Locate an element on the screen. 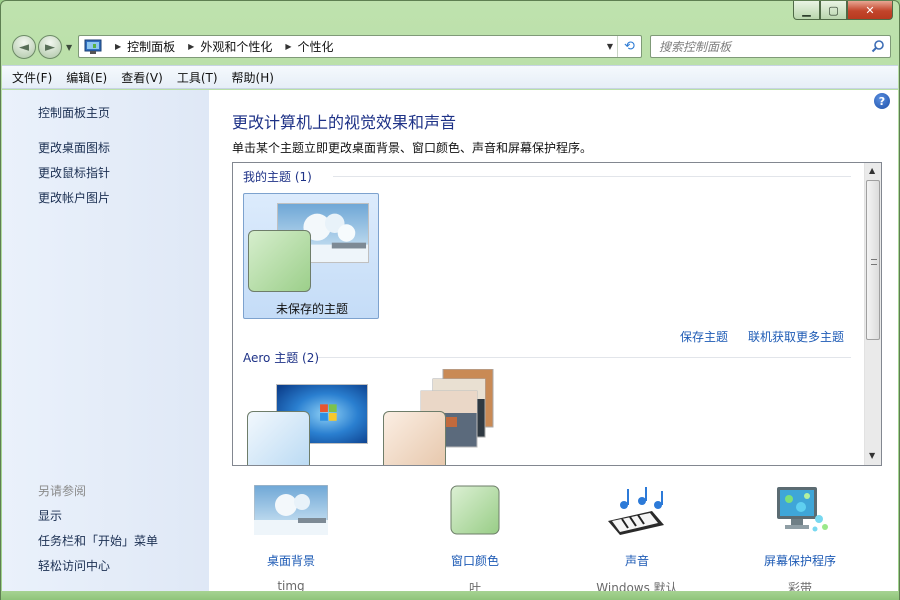 This screenshot has height=600, width=900. recent-pages-dropdown: ▼ is located at coordinates (69, 47).